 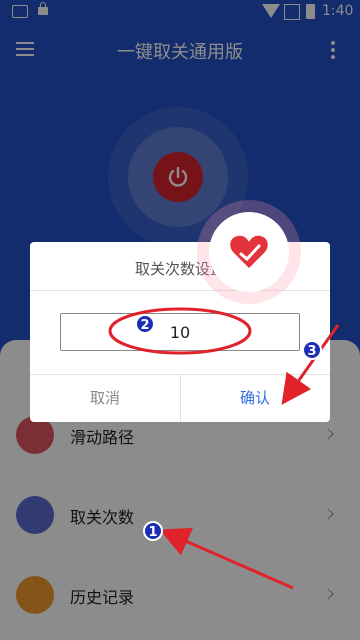 What do you see at coordinates (153, 531) in the screenshot?
I see `annotation-badge-1: 1` at bounding box center [153, 531].